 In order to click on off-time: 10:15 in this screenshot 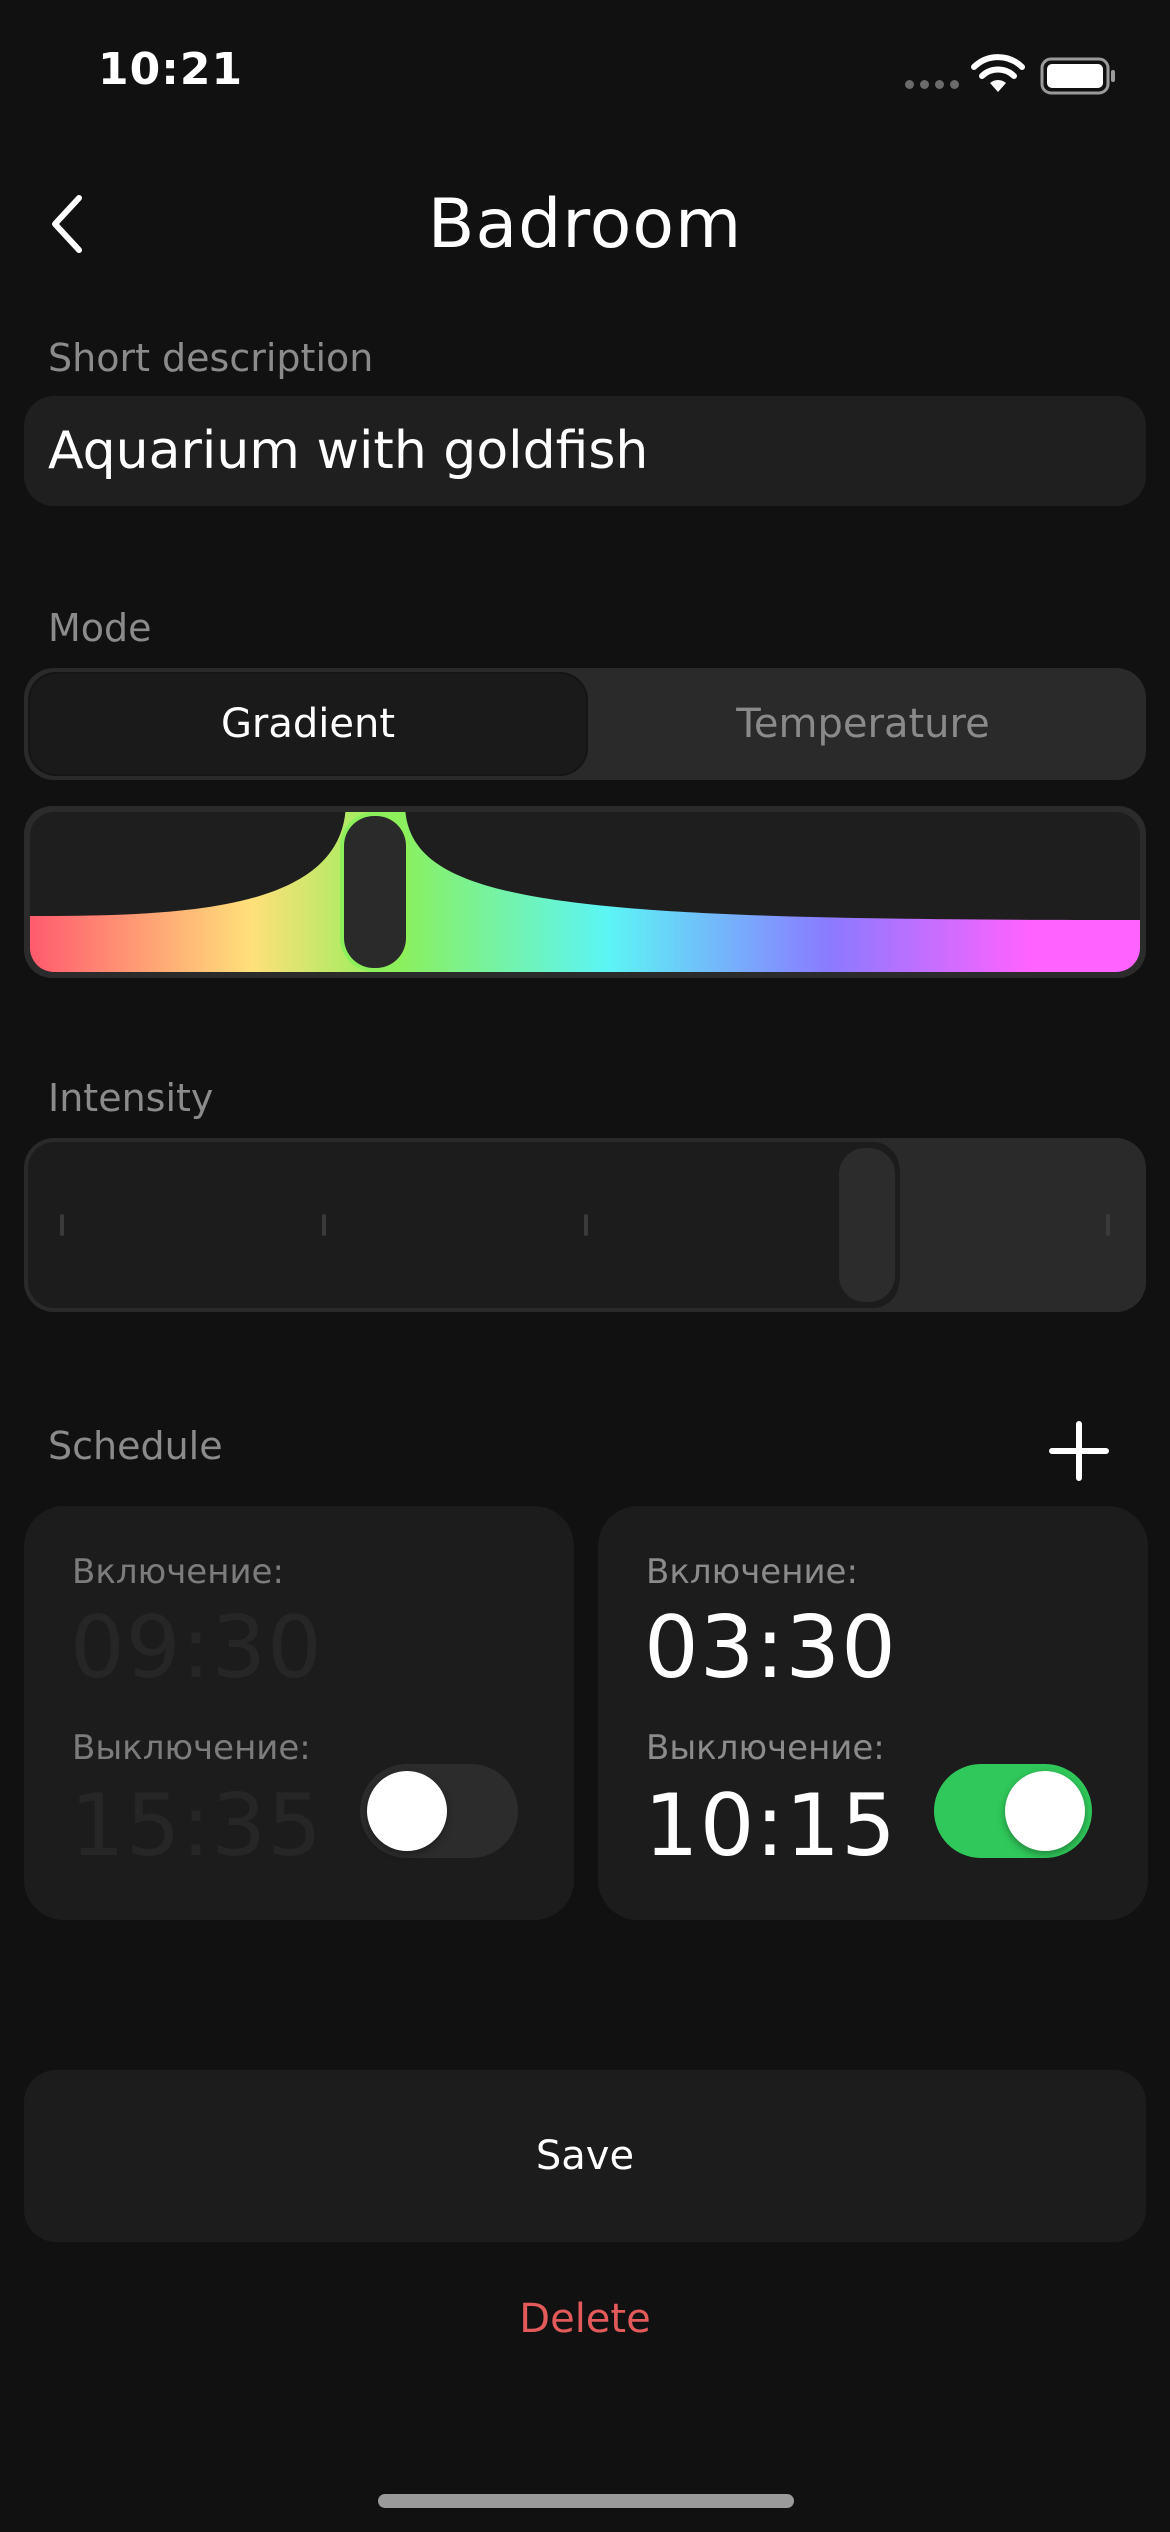, I will do `click(770, 1826)`.